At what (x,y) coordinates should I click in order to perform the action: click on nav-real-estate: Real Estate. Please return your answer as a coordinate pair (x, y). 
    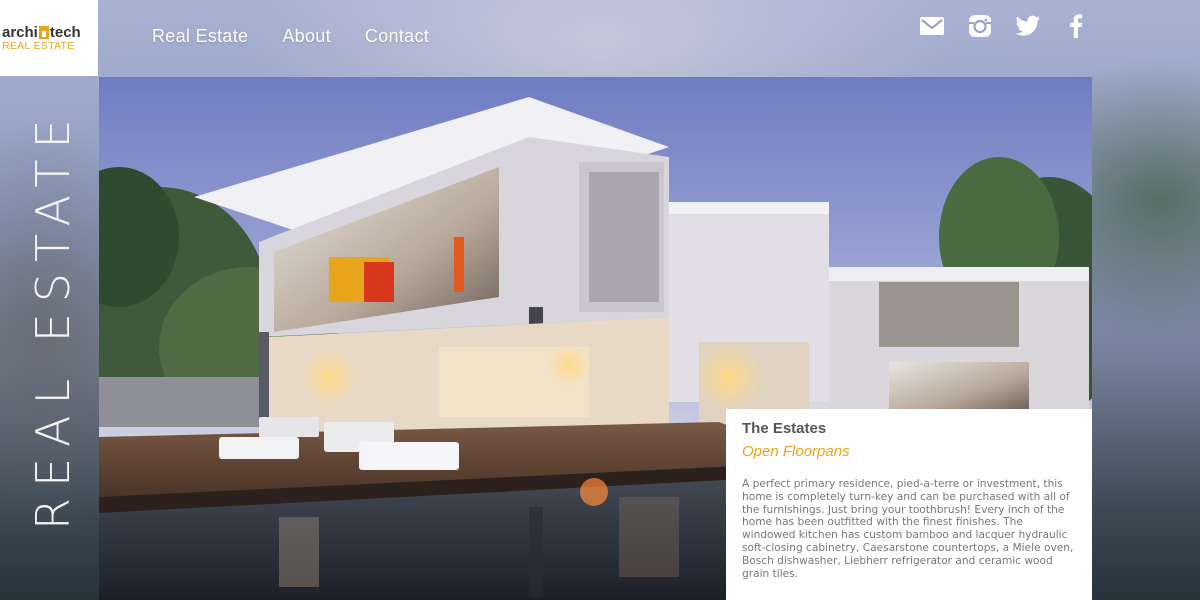
    Looking at the image, I should click on (200, 36).